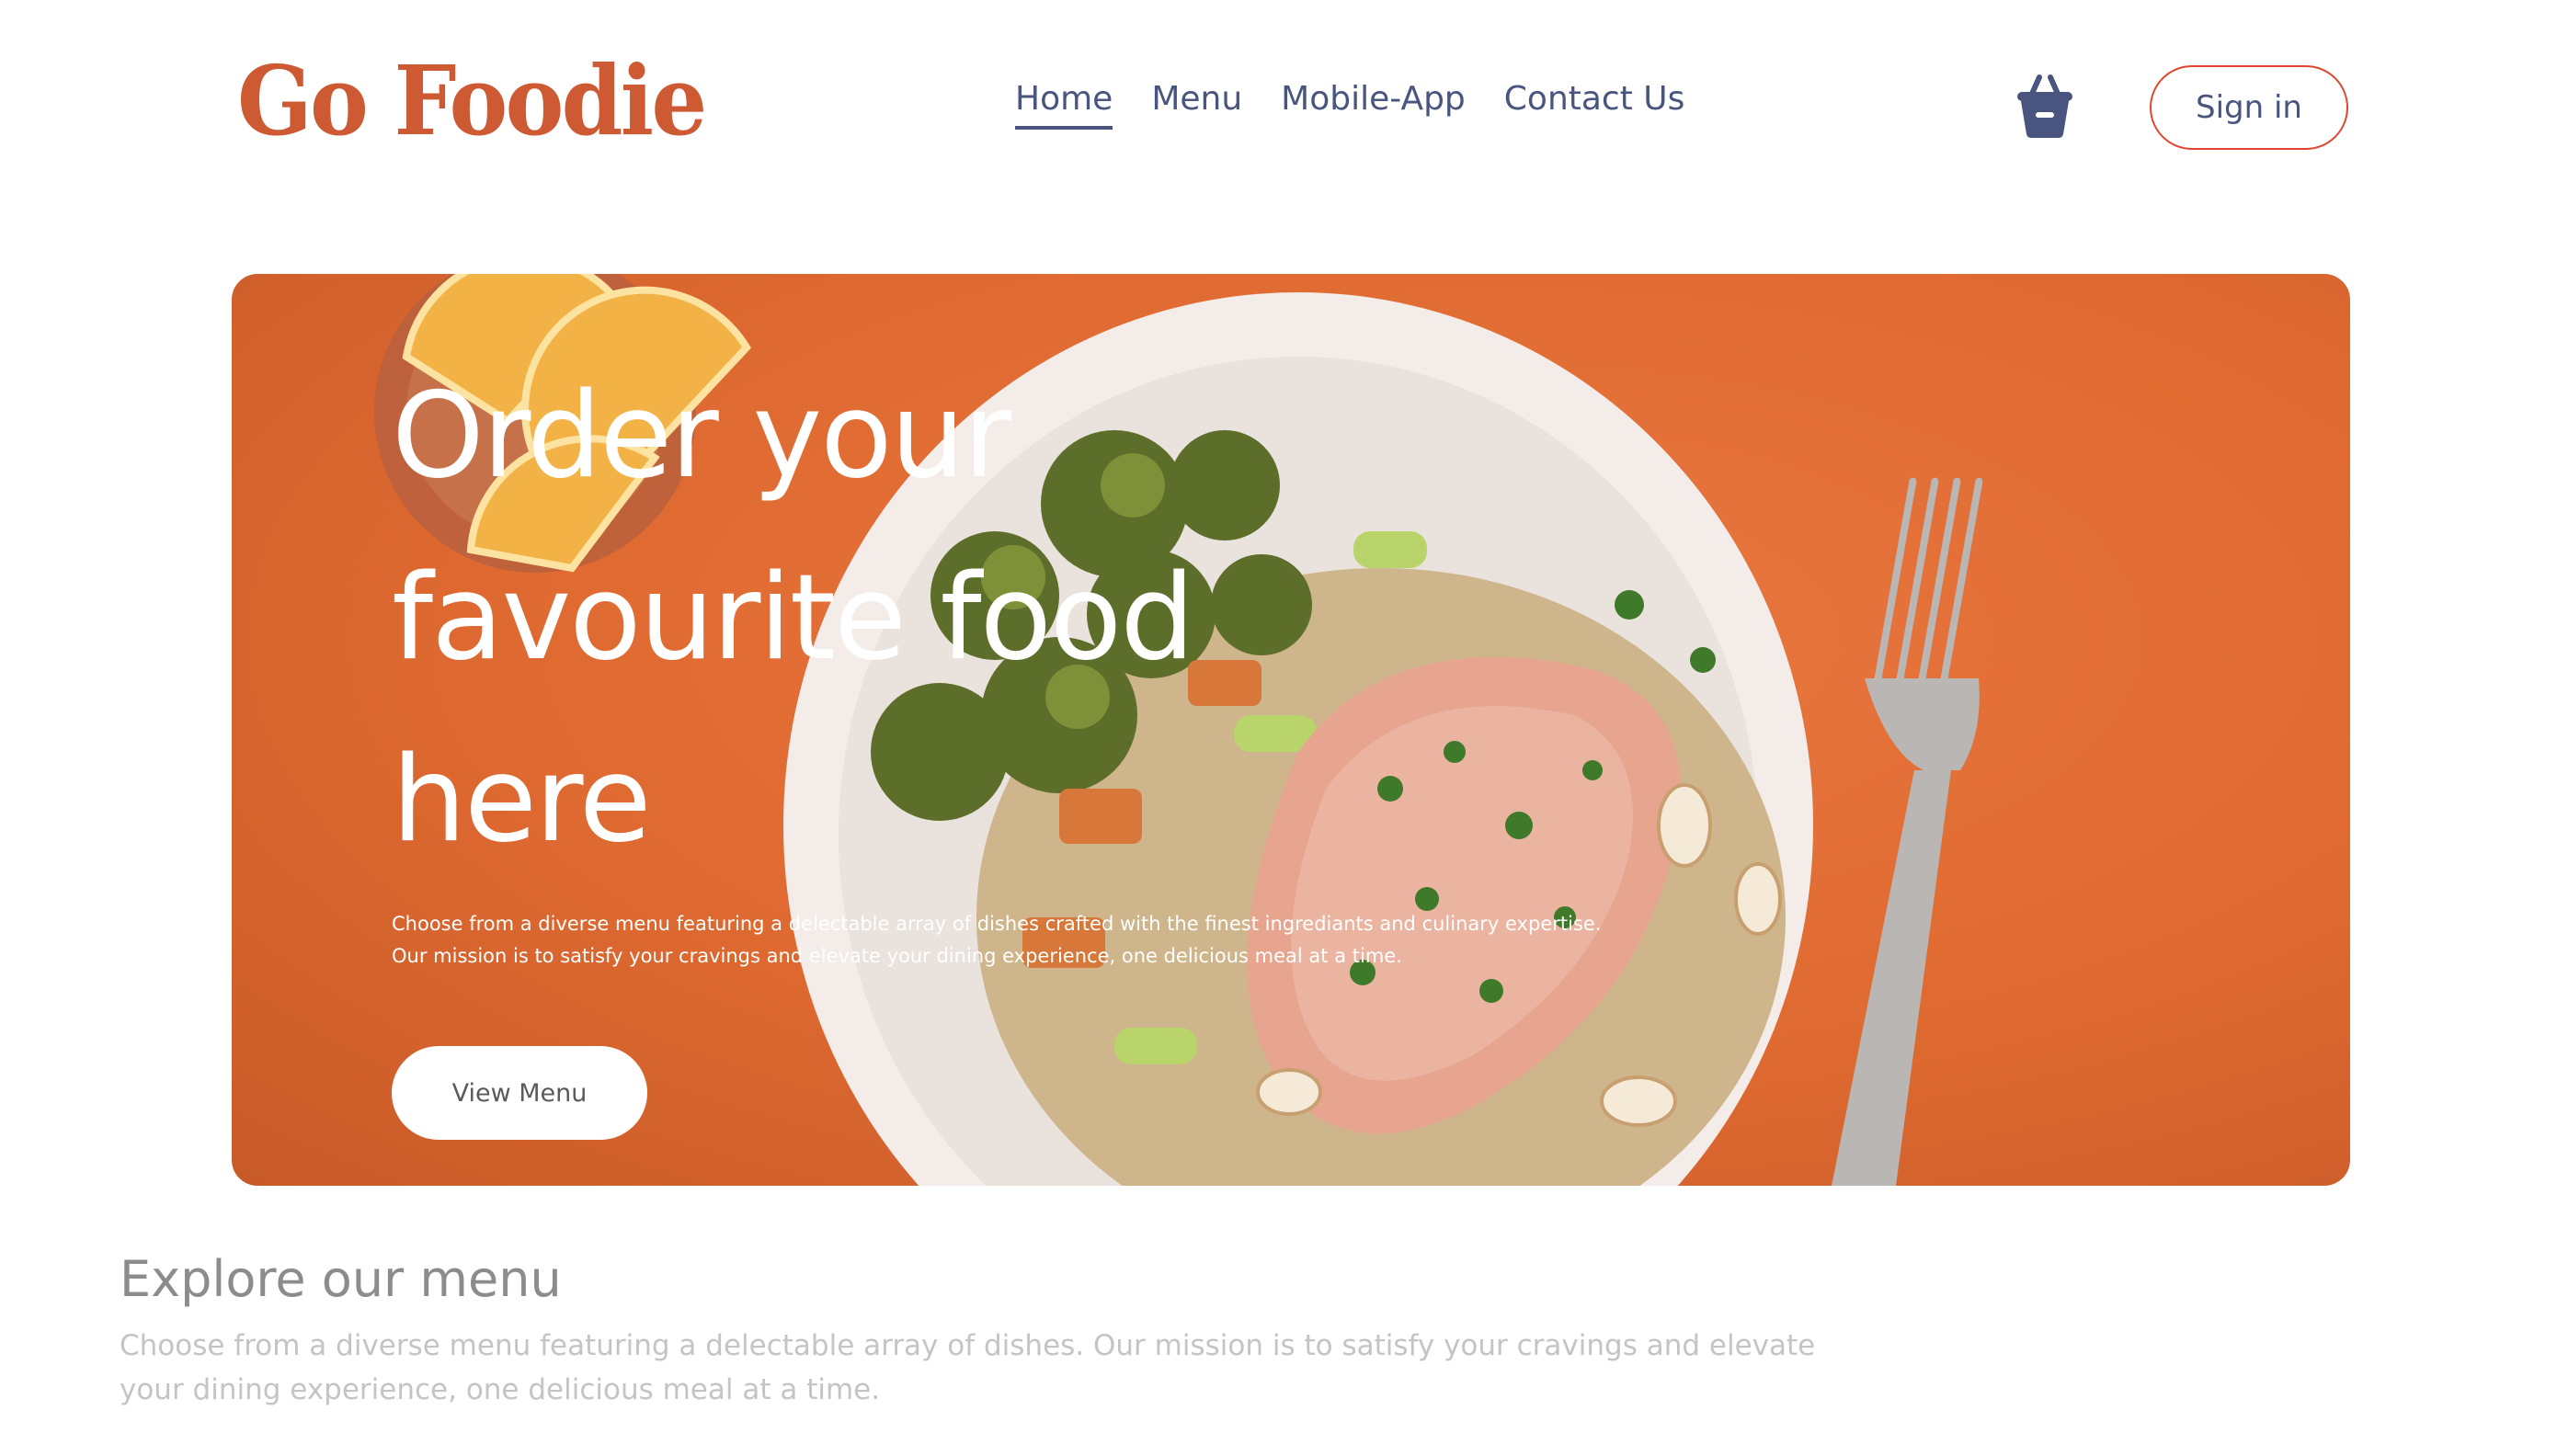 The width and height of the screenshot is (2557, 1456). I want to click on nav-mobile-app: Mobile-App, so click(1373, 104).